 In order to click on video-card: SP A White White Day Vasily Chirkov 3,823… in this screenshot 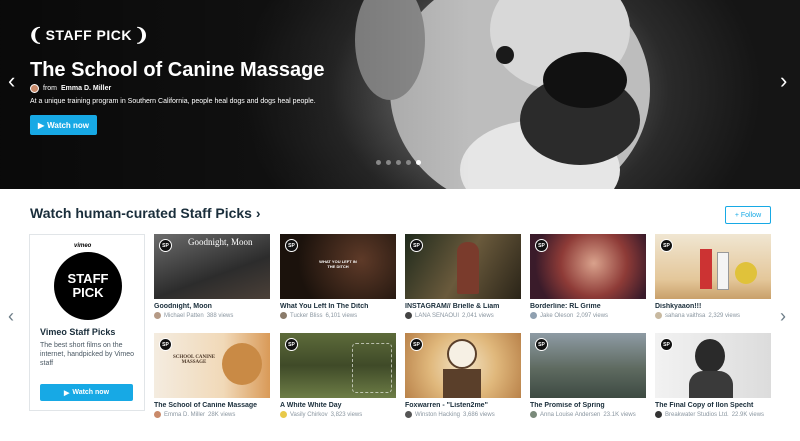, I will do `click(338, 375)`.